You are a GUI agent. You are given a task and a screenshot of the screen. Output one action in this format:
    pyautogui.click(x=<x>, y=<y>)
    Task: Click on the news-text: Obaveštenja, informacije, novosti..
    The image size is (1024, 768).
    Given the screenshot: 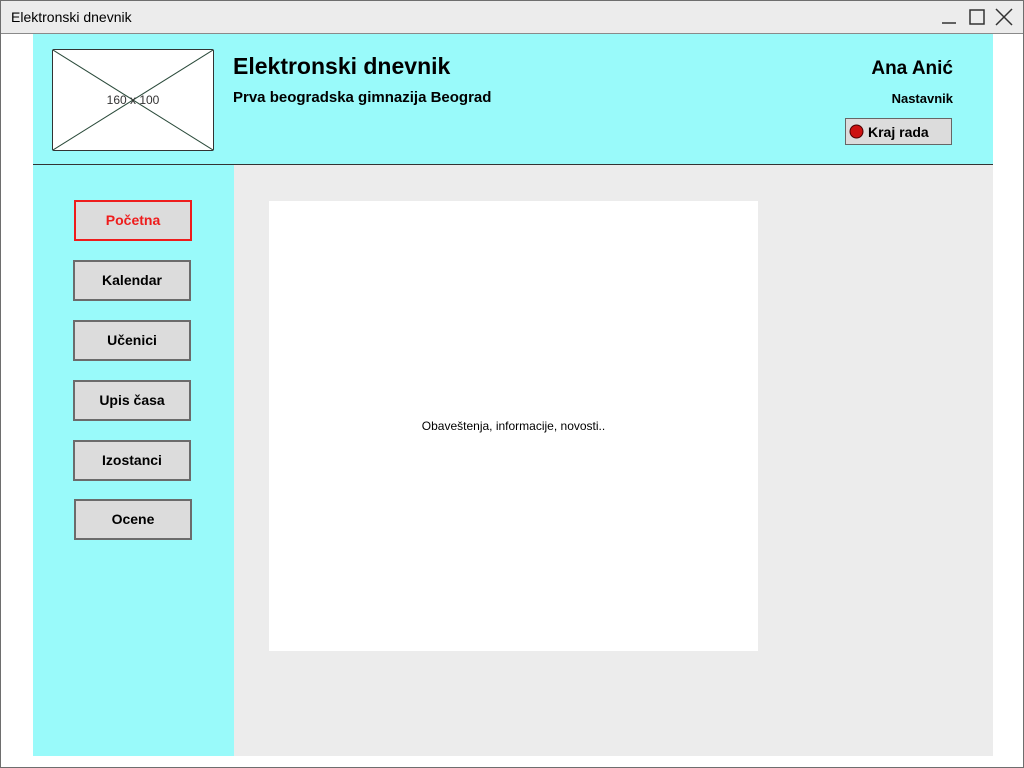 What is the action you would take?
    pyautogui.click(x=513, y=426)
    